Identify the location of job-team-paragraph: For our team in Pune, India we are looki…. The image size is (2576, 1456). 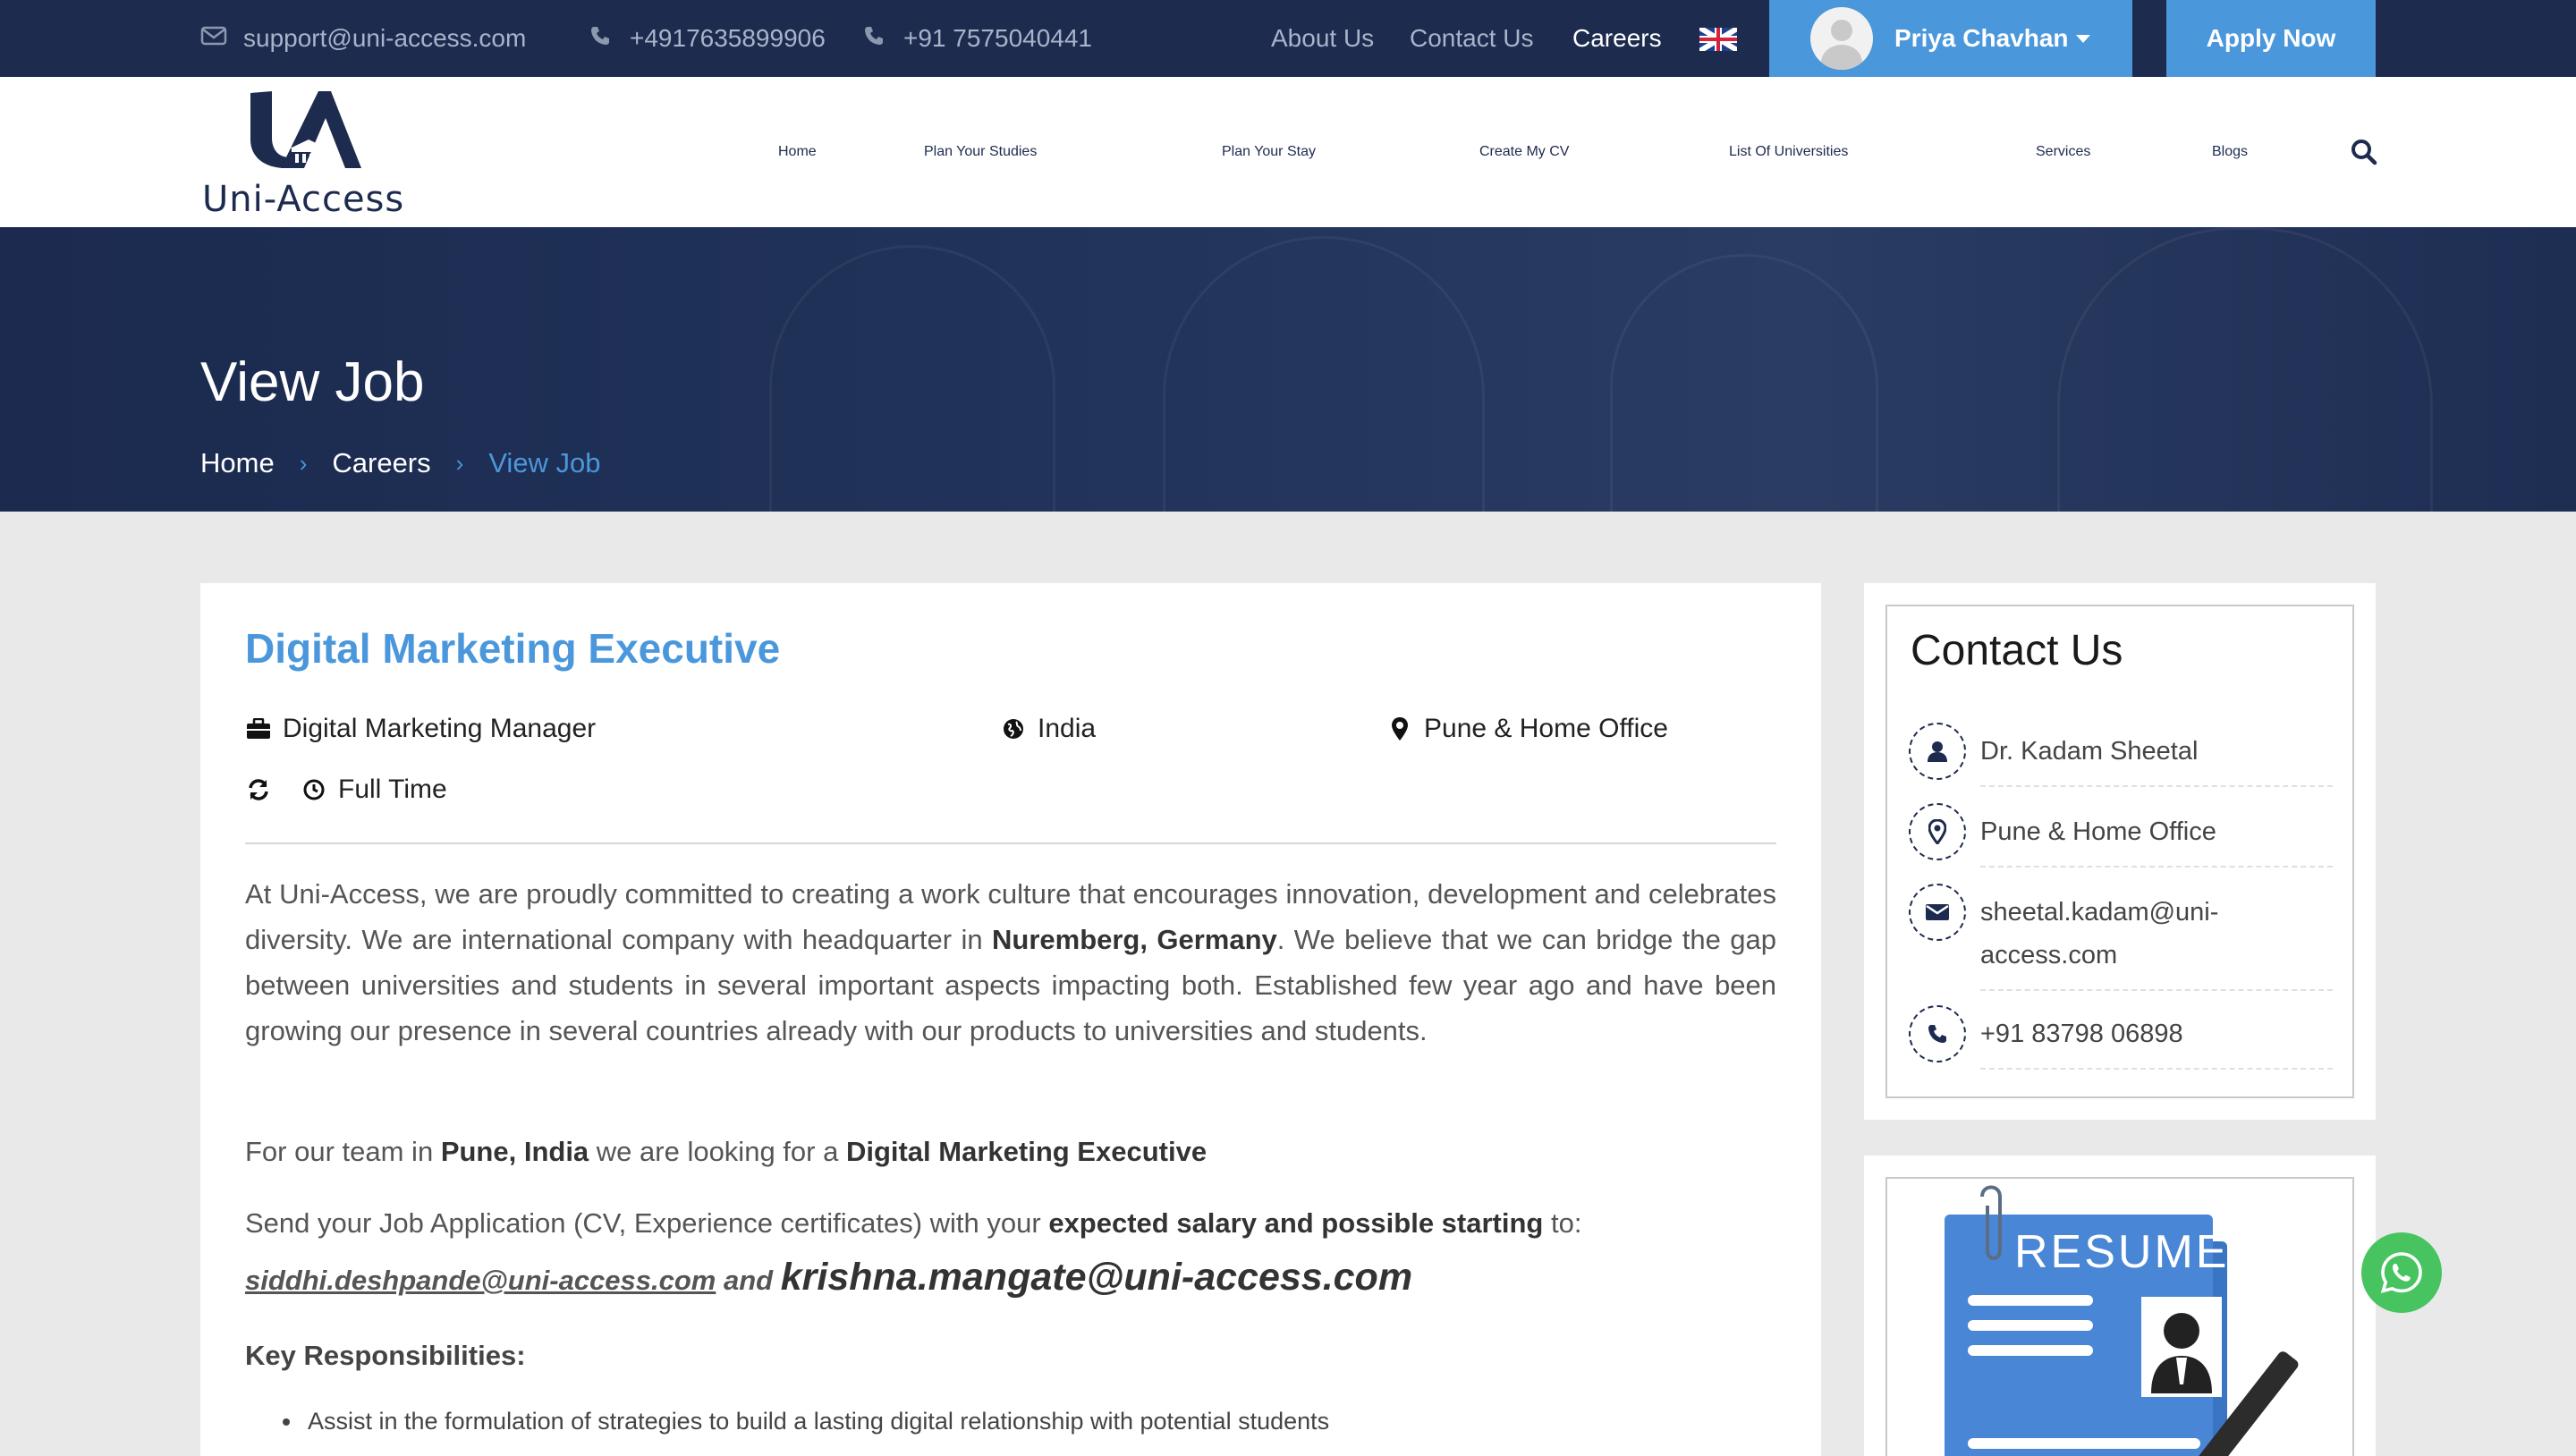
(726, 1151).